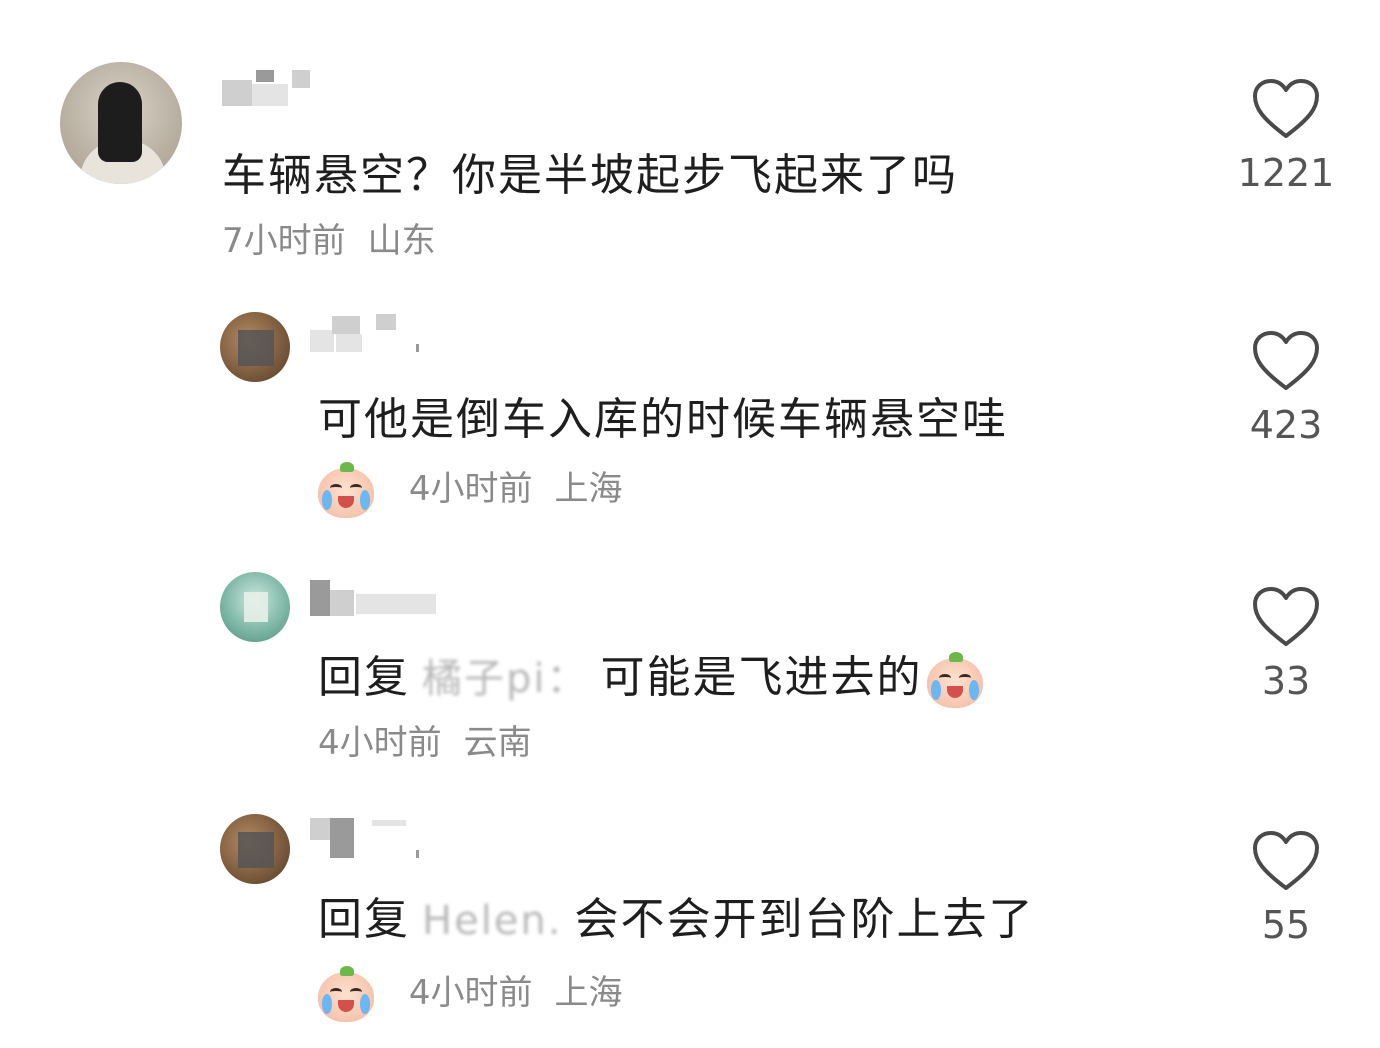 This screenshot has height=1048, width=1380. Describe the element at coordinates (1286, 173) in the screenshot. I see `like-count: 1221` at that location.